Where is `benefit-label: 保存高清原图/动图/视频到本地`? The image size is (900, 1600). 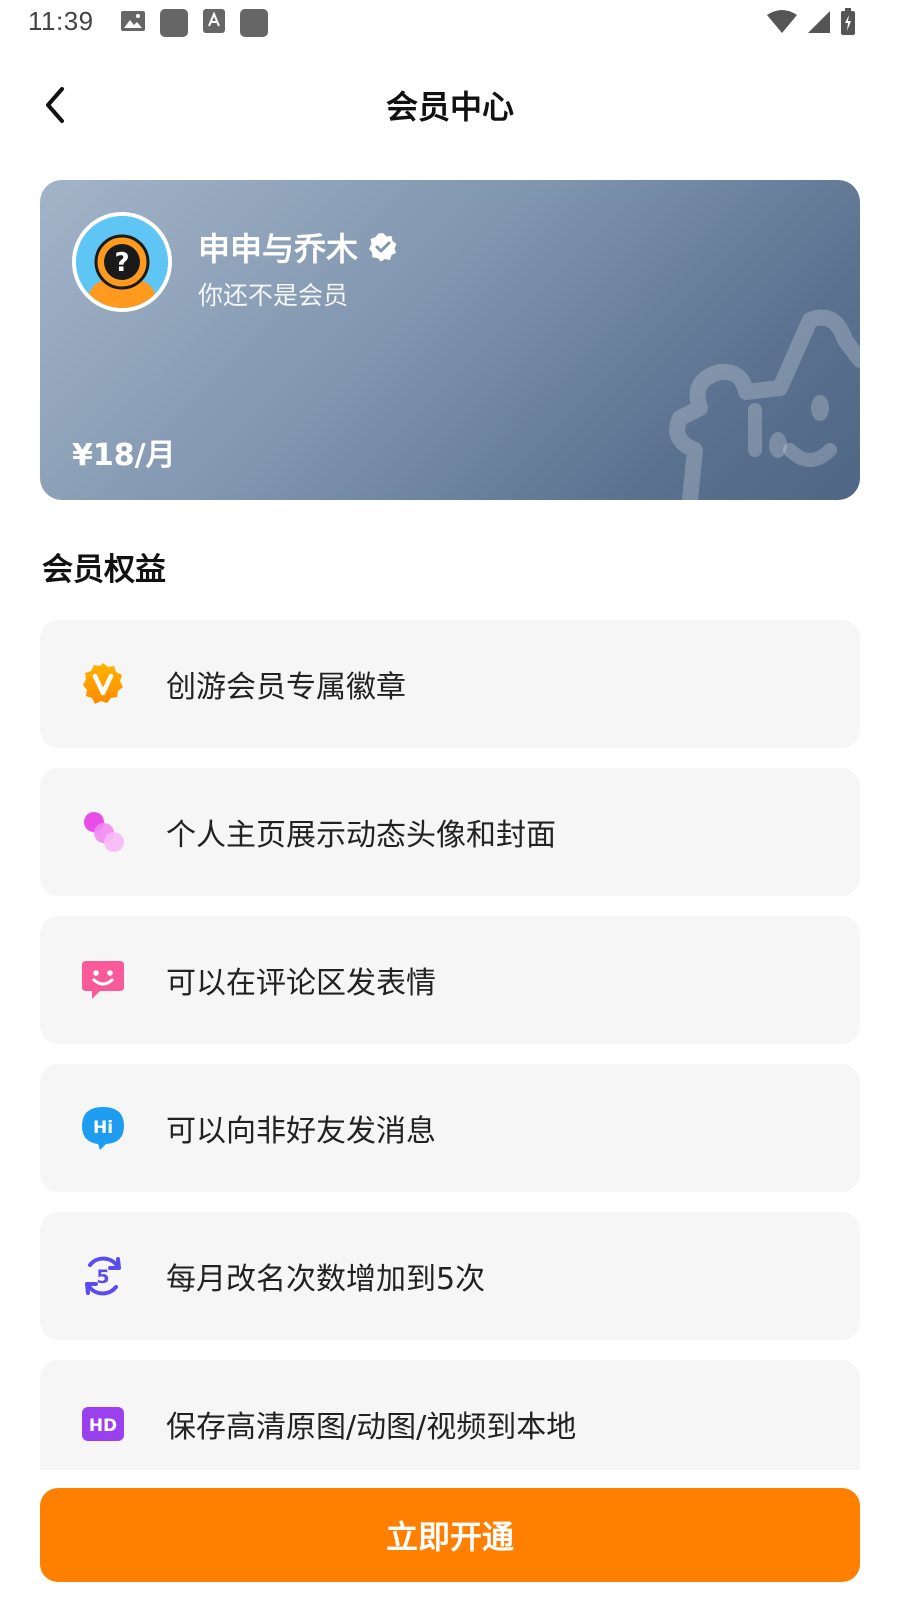
benefit-label: 保存高清原图/动图/视频到本地 is located at coordinates (371, 1427).